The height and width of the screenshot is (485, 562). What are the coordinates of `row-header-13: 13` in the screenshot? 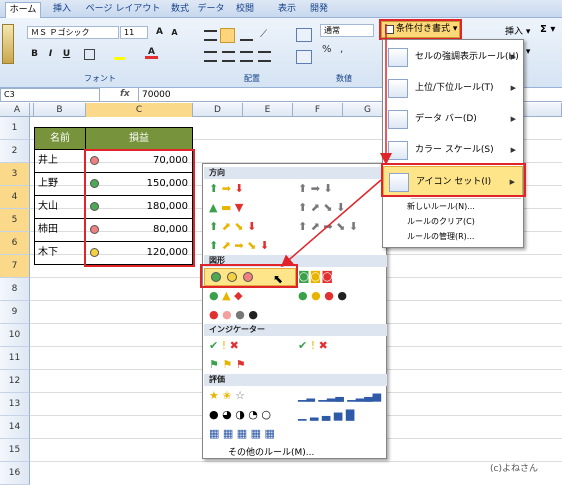 It's located at (15, 404).